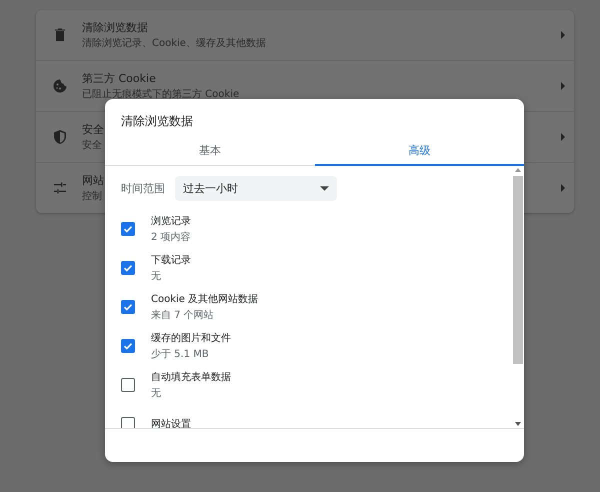 This screenshot has height=492, width=600. I want to click on setting-title: 清除浏览数据, so click(115, 27).